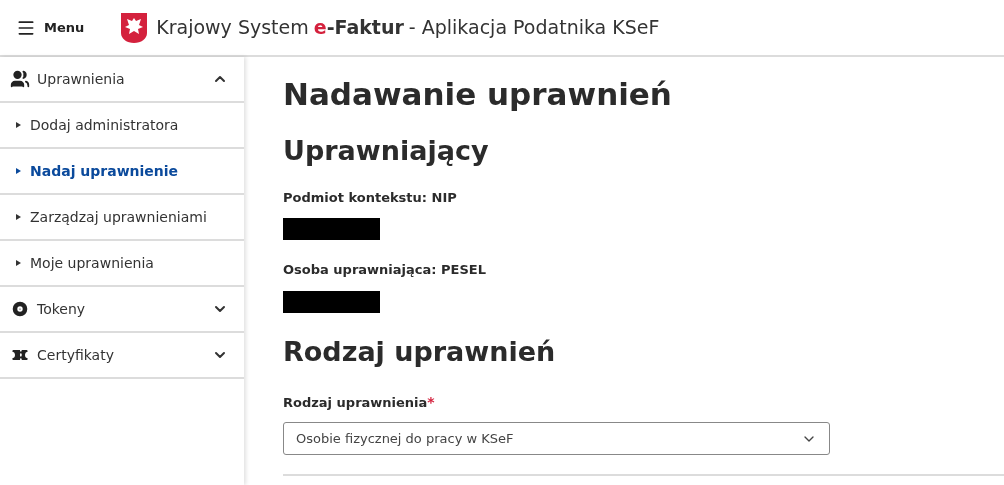 This screenshot has height=485, width=1004. What do you see at coordinates (20, 309) in the screenshot?
I see `disc-icon` at bounding box center [20, 309].